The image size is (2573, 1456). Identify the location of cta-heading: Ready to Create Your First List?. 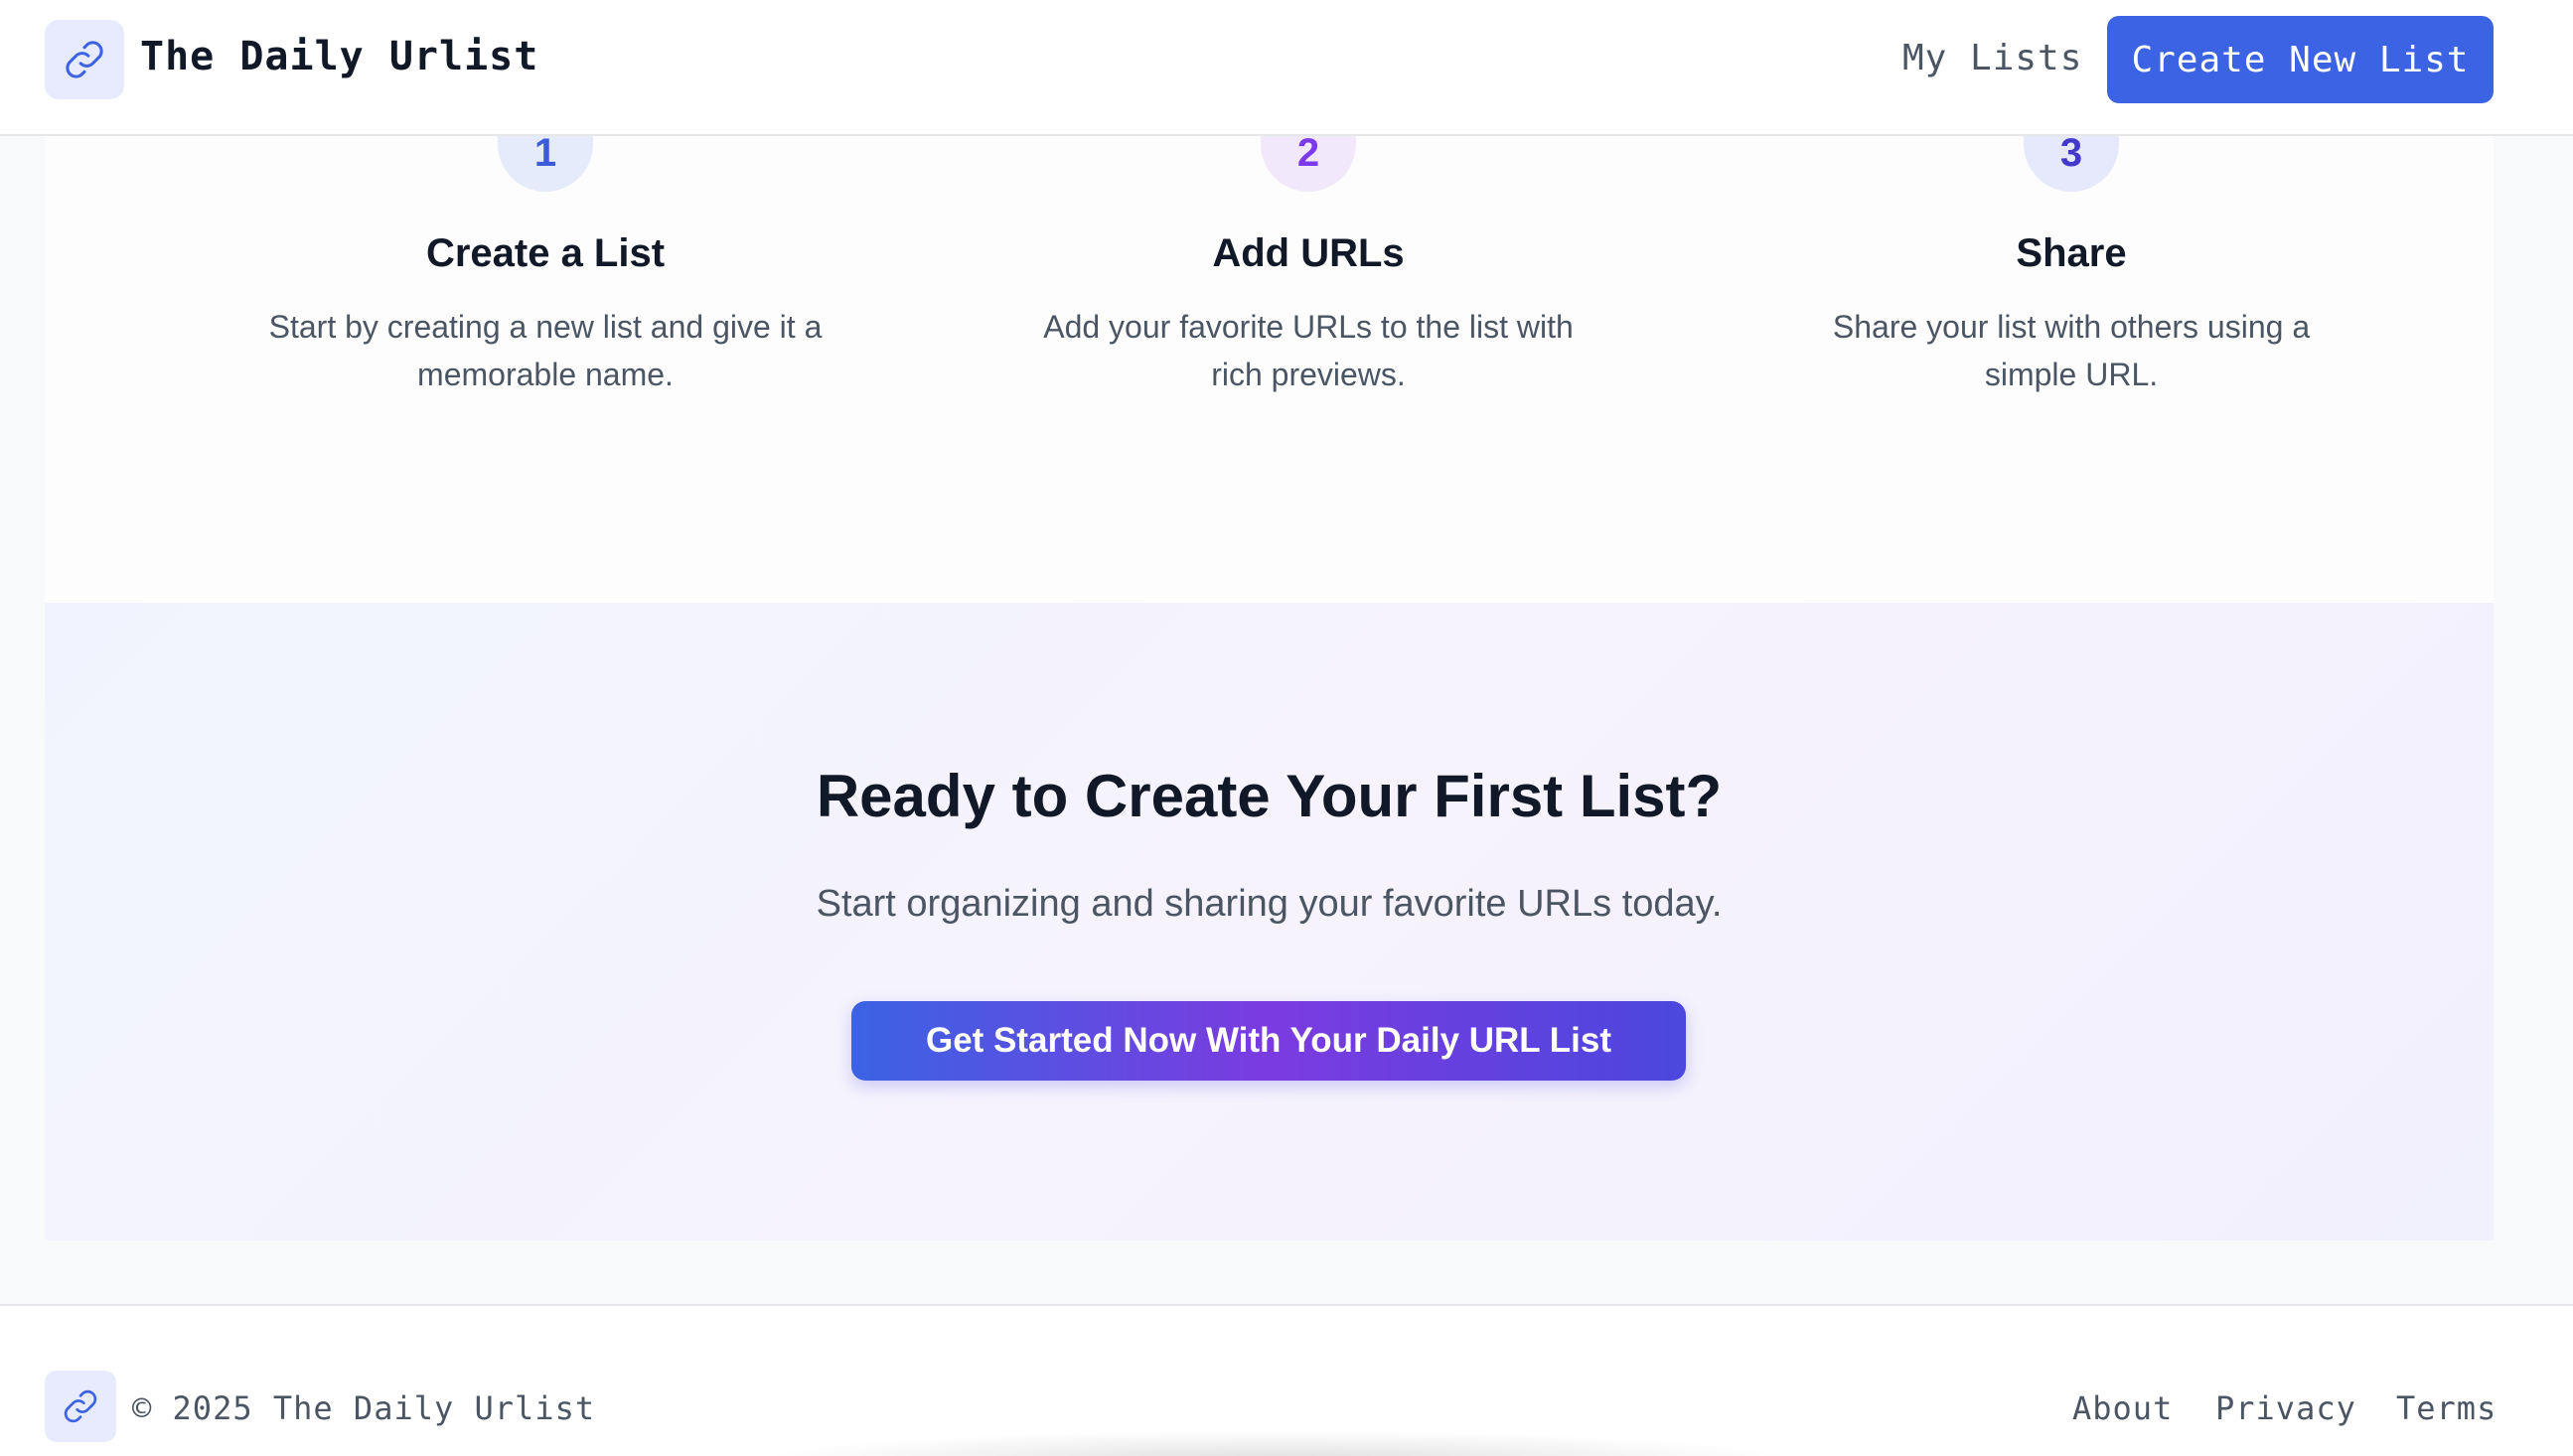
(1269, 796).